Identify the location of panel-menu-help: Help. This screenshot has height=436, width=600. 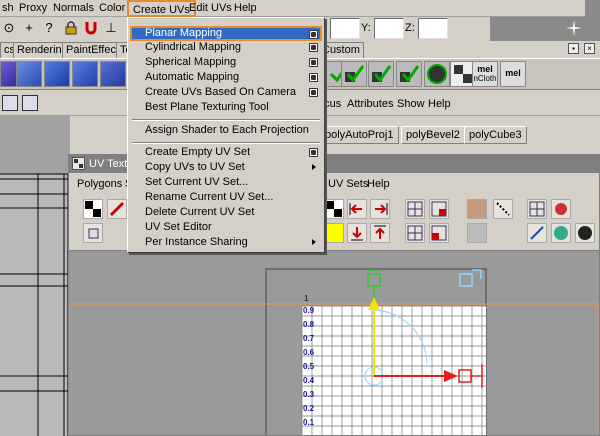
(439, 104).